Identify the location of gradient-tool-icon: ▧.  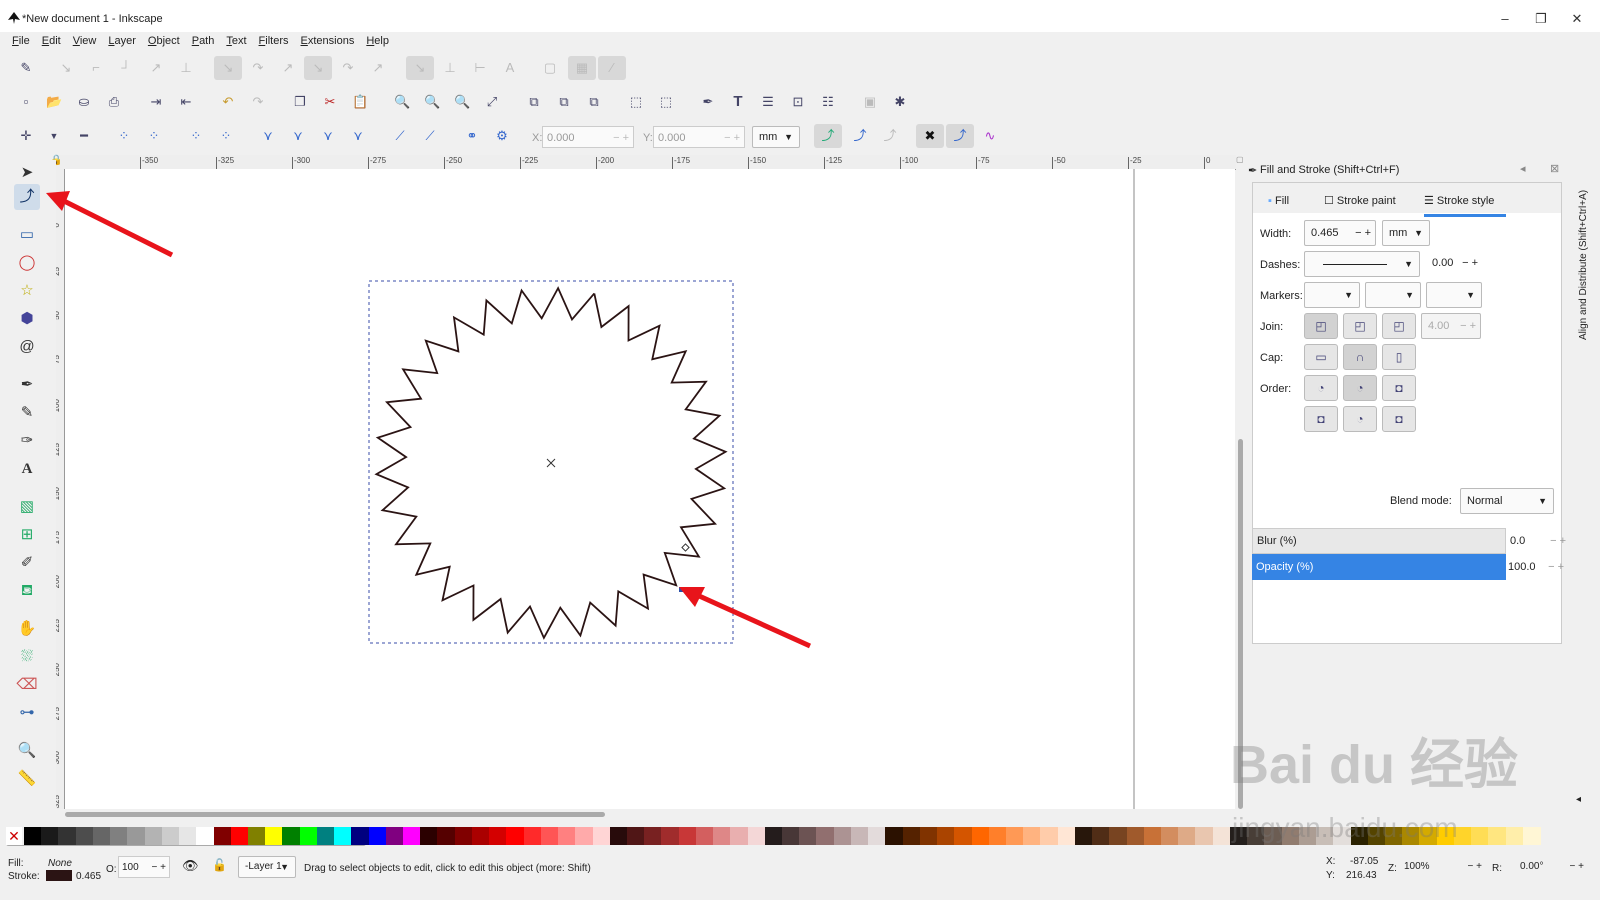
(27, 507).